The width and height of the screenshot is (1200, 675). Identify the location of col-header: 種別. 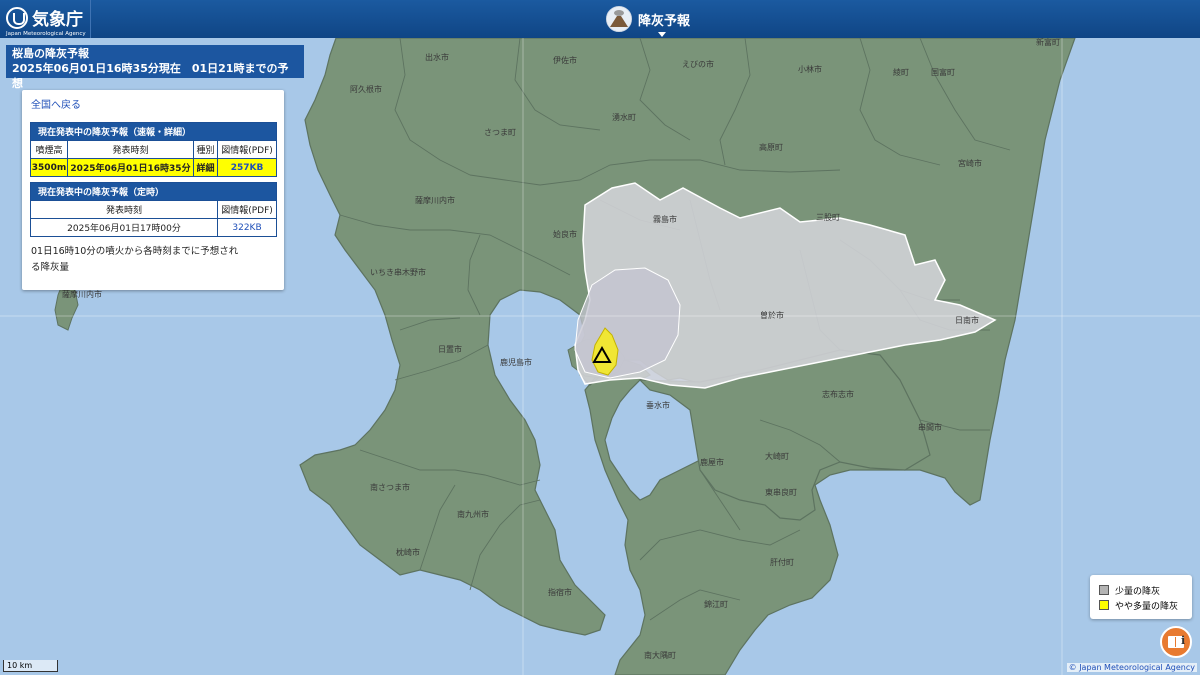
(205, 149).